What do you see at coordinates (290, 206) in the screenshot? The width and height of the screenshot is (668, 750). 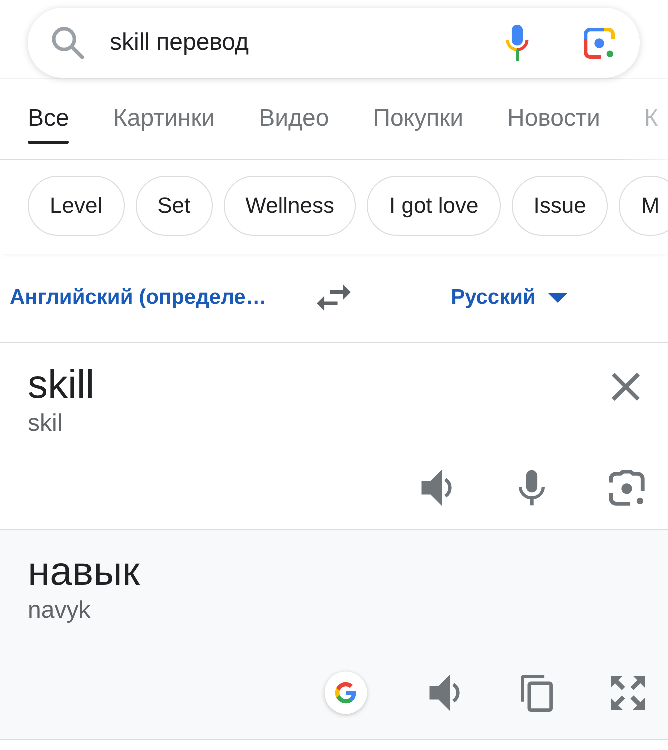 I see `suggestion-chip: Wellness` at bounding box center [290, 206].